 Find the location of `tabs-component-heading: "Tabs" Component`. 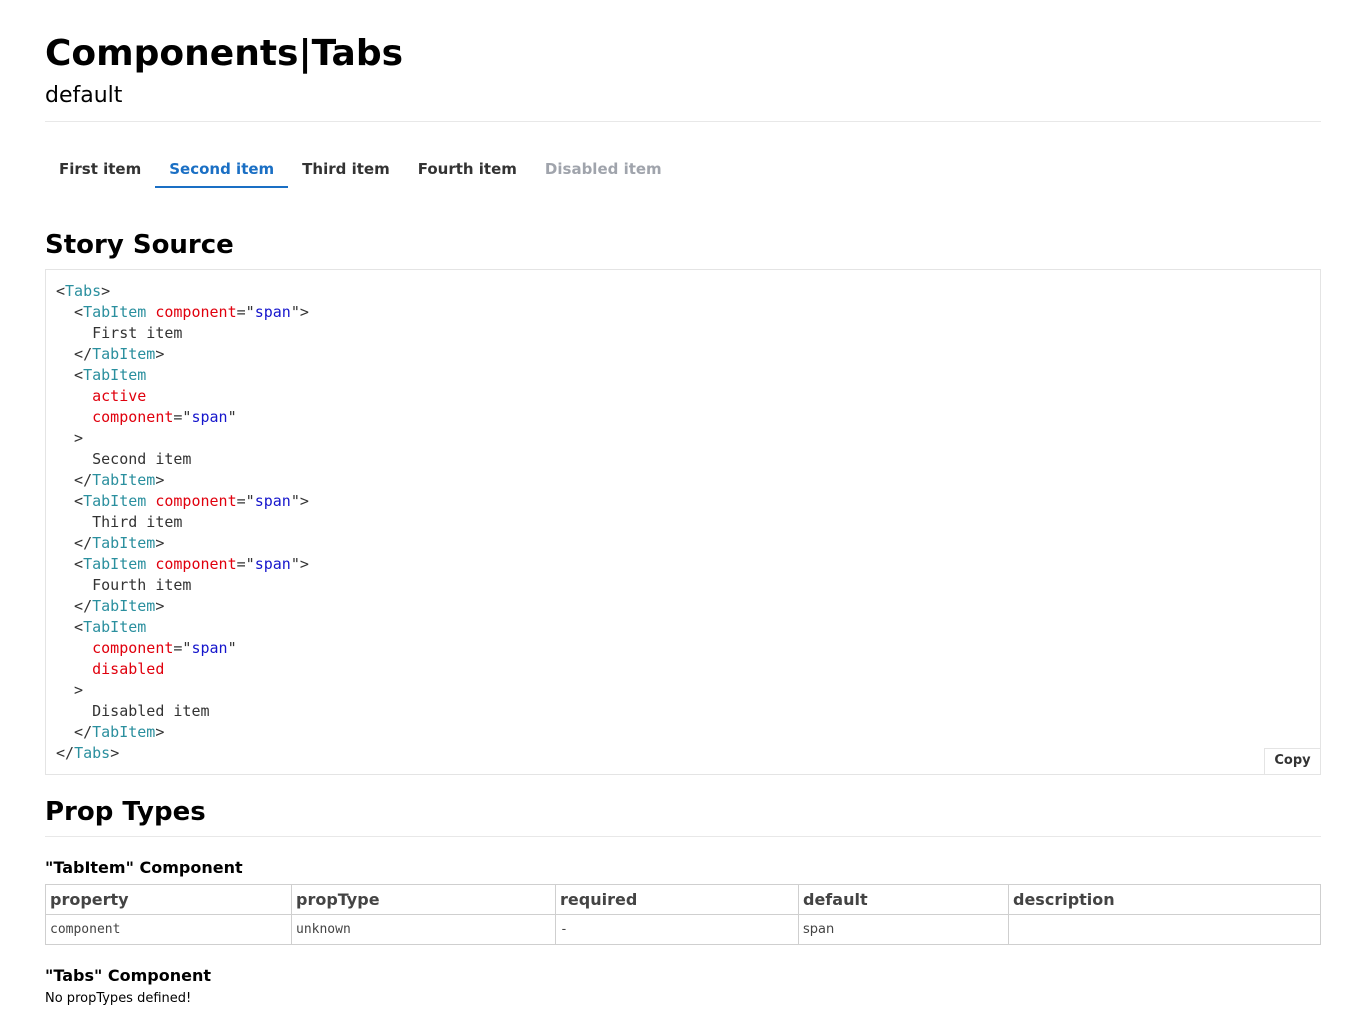

tabs-component-heading: "Tabs" Component is located at coordinates (128, 975).